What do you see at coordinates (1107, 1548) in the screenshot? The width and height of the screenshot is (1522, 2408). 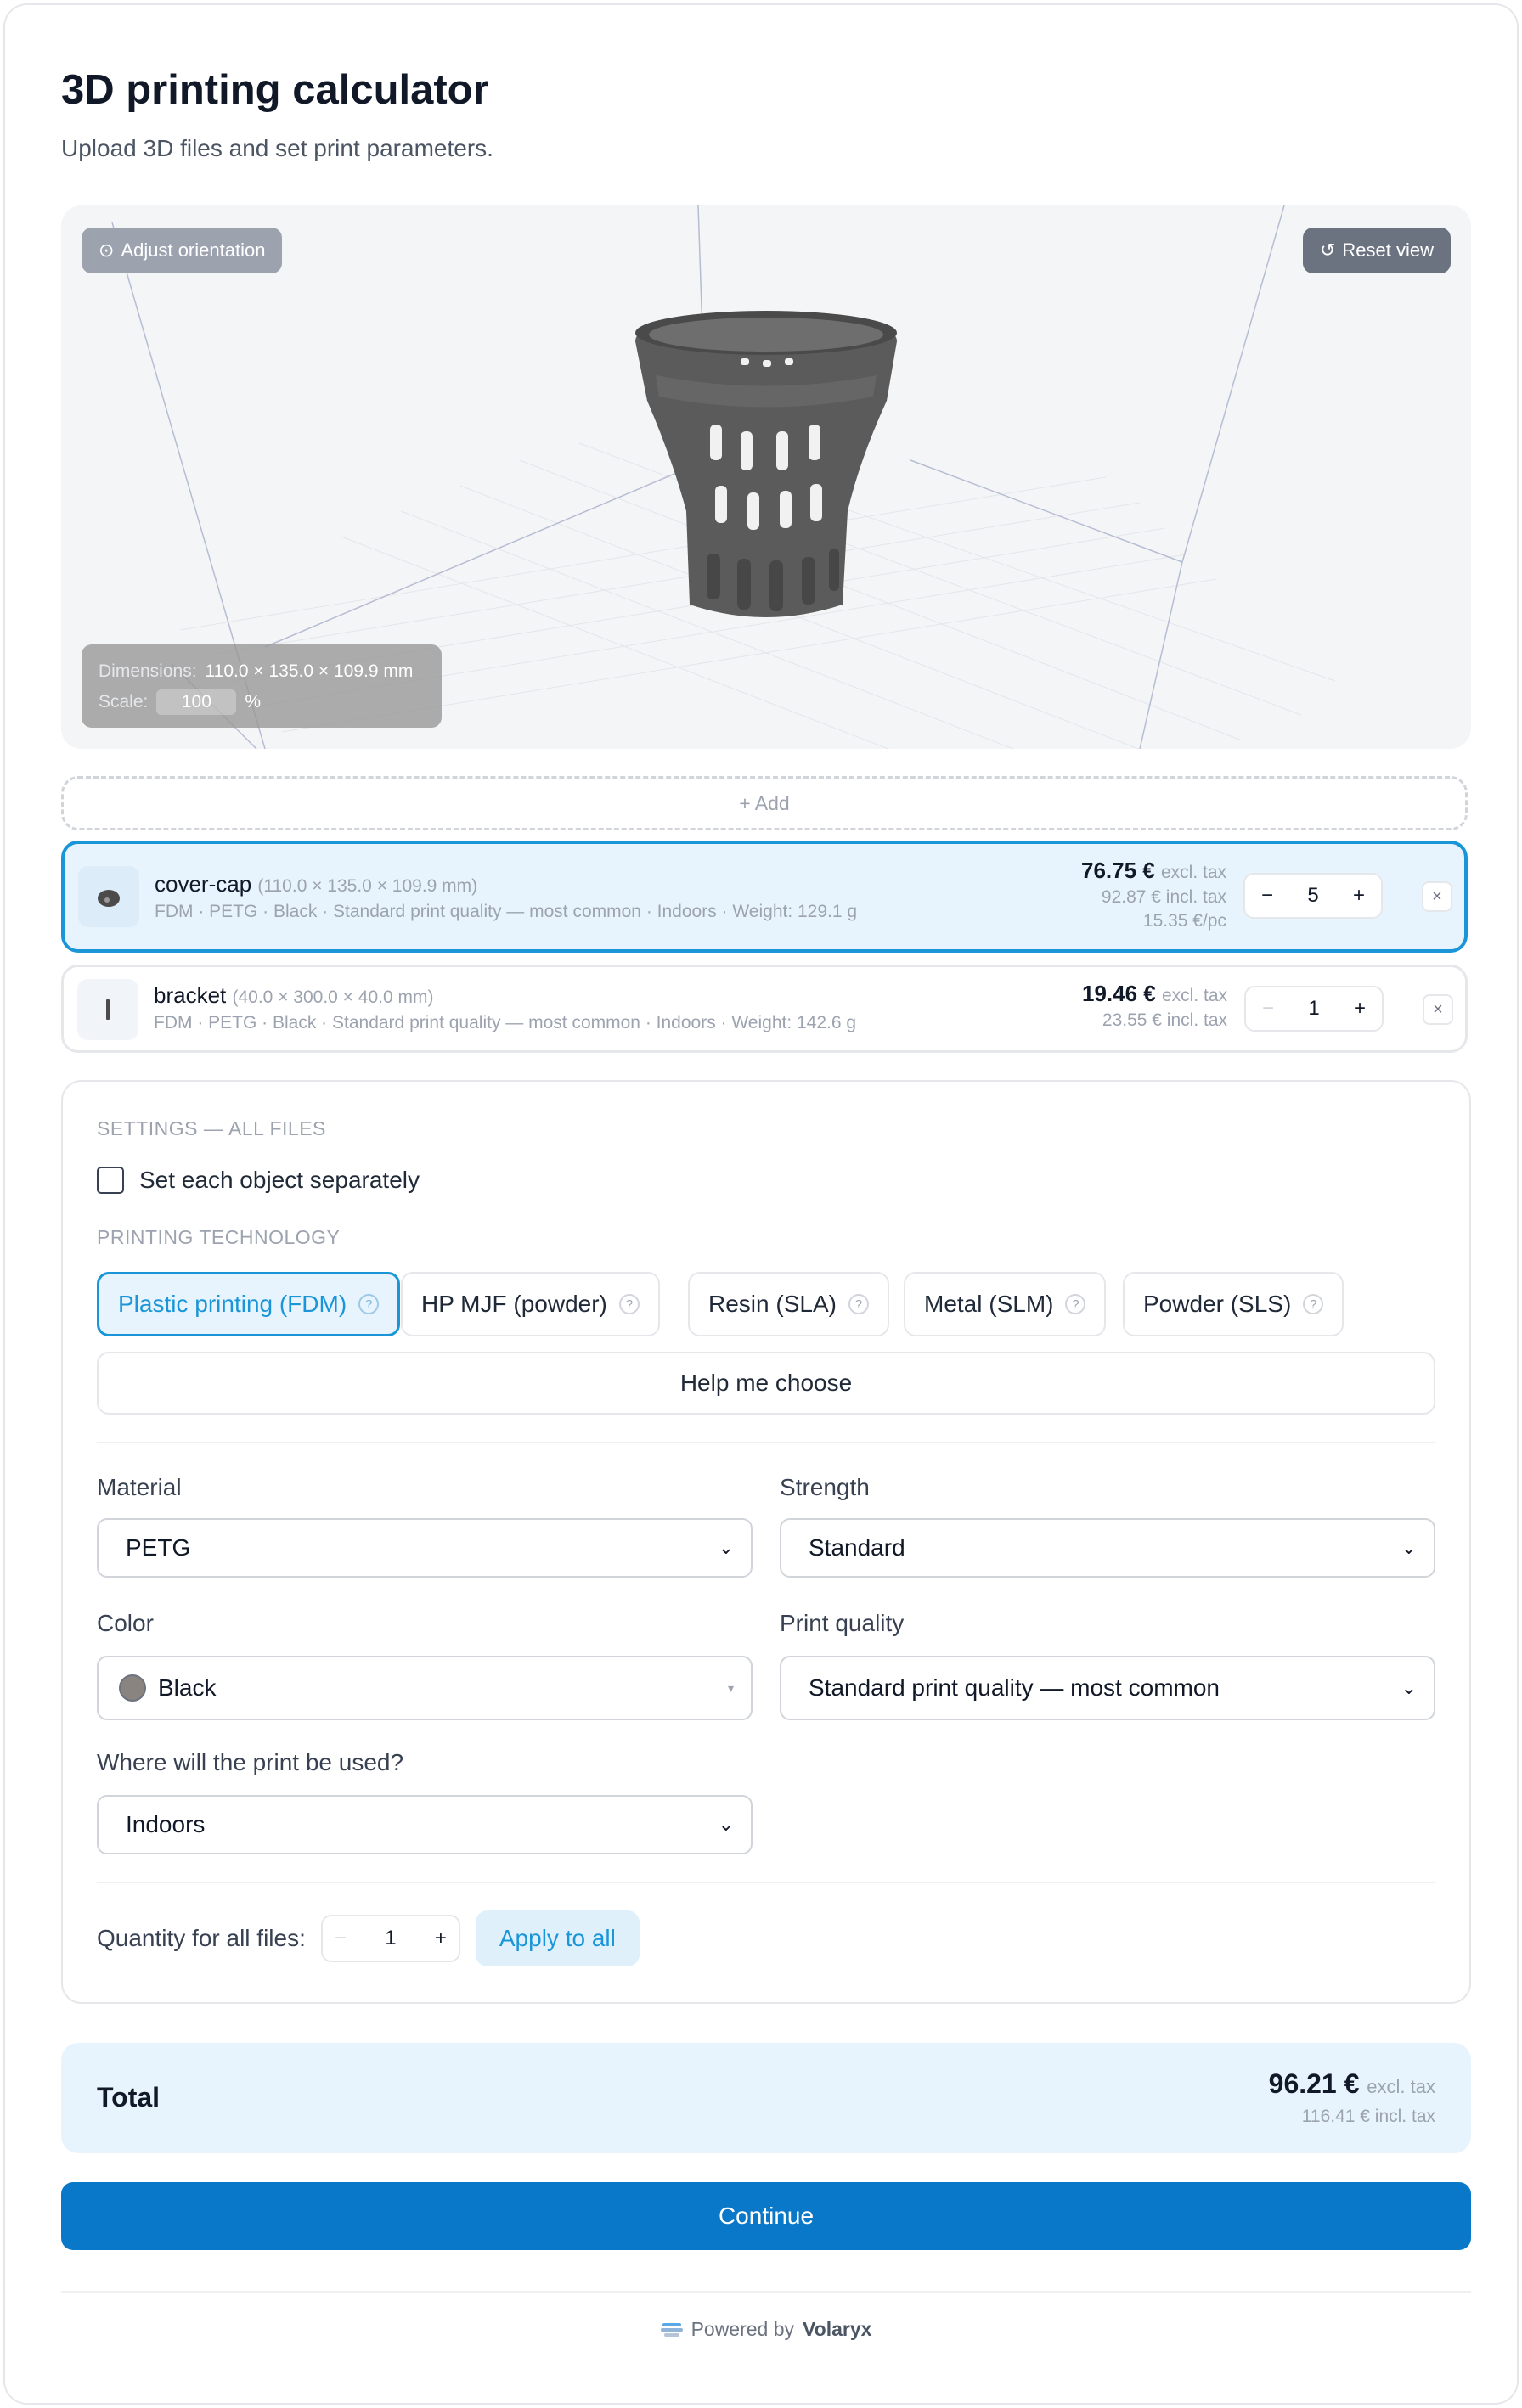 I see `strength-select: Standard ⌄` at bounding box center [1107, 1548].